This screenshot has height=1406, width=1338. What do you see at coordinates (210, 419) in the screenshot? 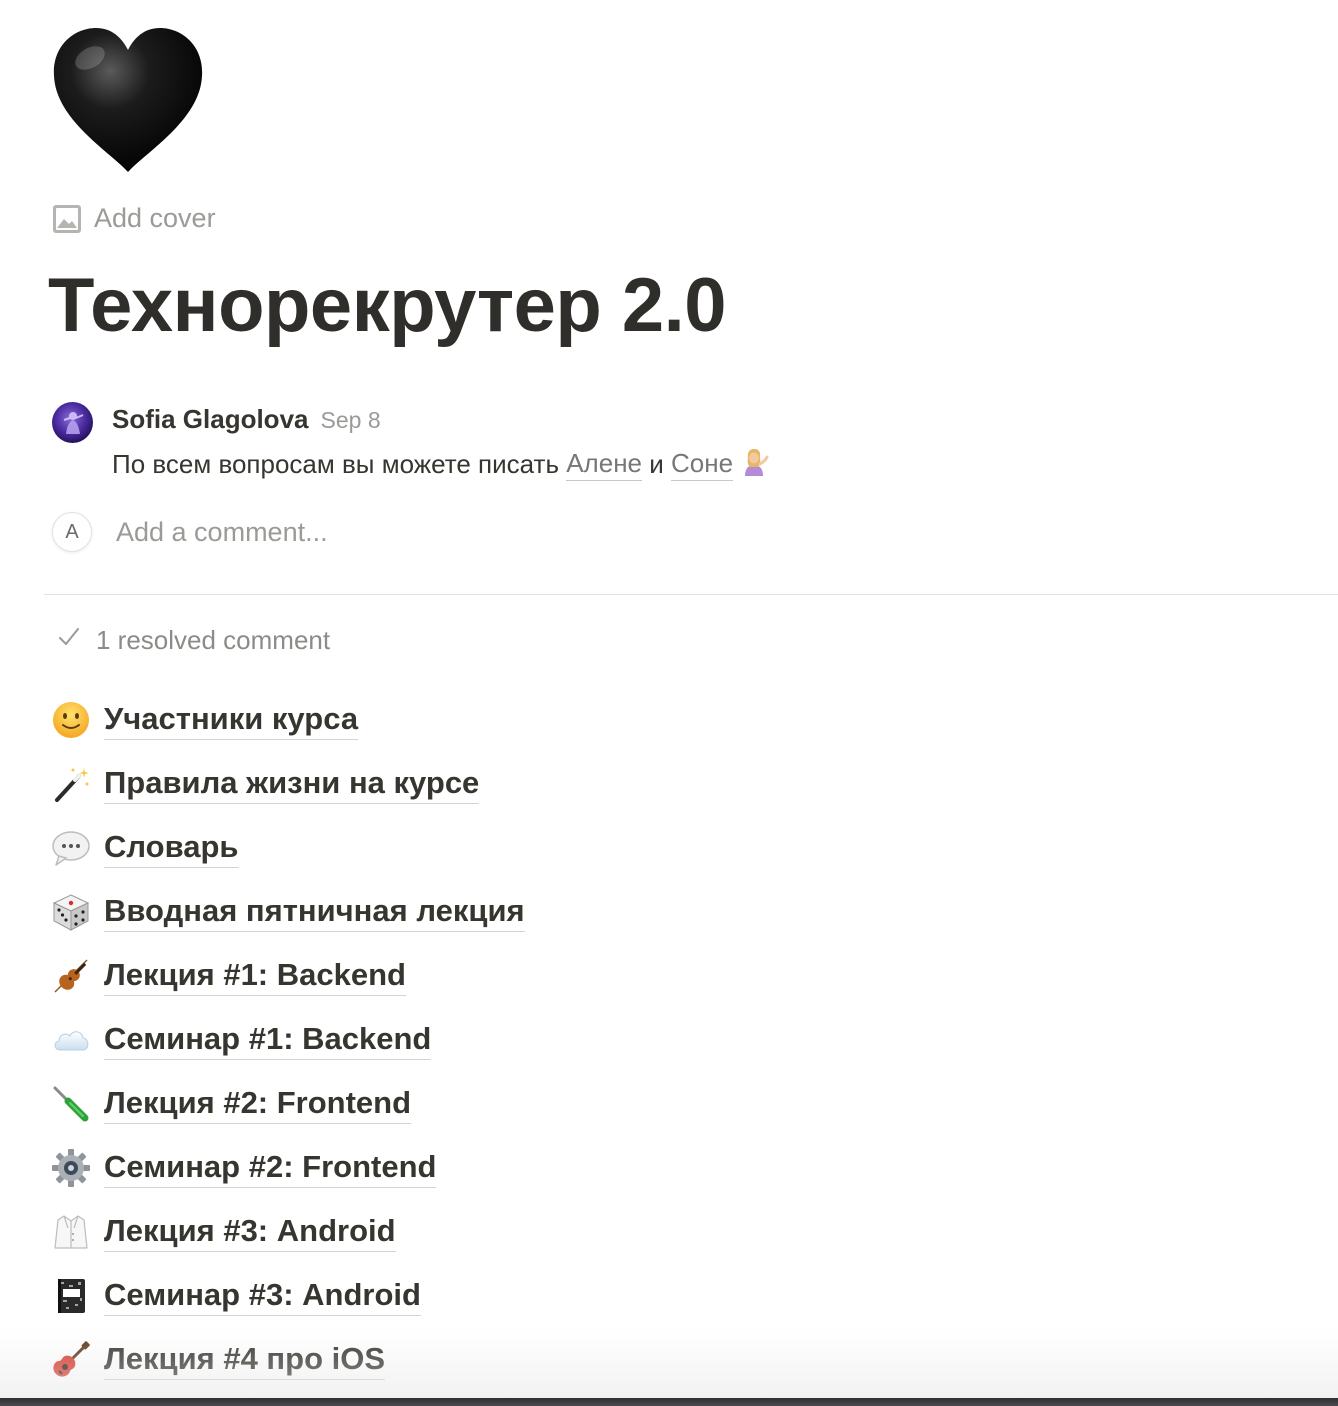
I see `comment-author: Sofia Glagolova` at bounding box center [210, 419].